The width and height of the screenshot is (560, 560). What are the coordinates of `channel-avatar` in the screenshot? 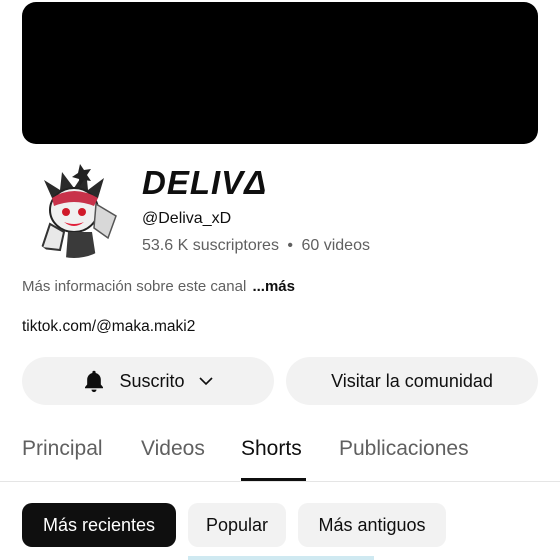 It's located at (74, 208).